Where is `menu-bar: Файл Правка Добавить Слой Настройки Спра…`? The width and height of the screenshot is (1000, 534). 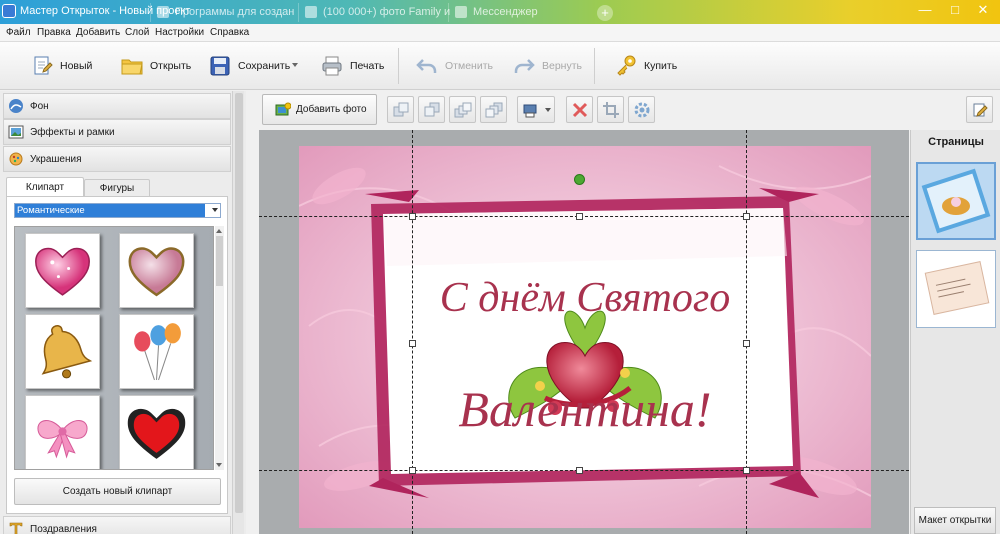 menu-bar: Файл Правка Добавить Слой Настройки Спра… is located at coordinates (500, 33).